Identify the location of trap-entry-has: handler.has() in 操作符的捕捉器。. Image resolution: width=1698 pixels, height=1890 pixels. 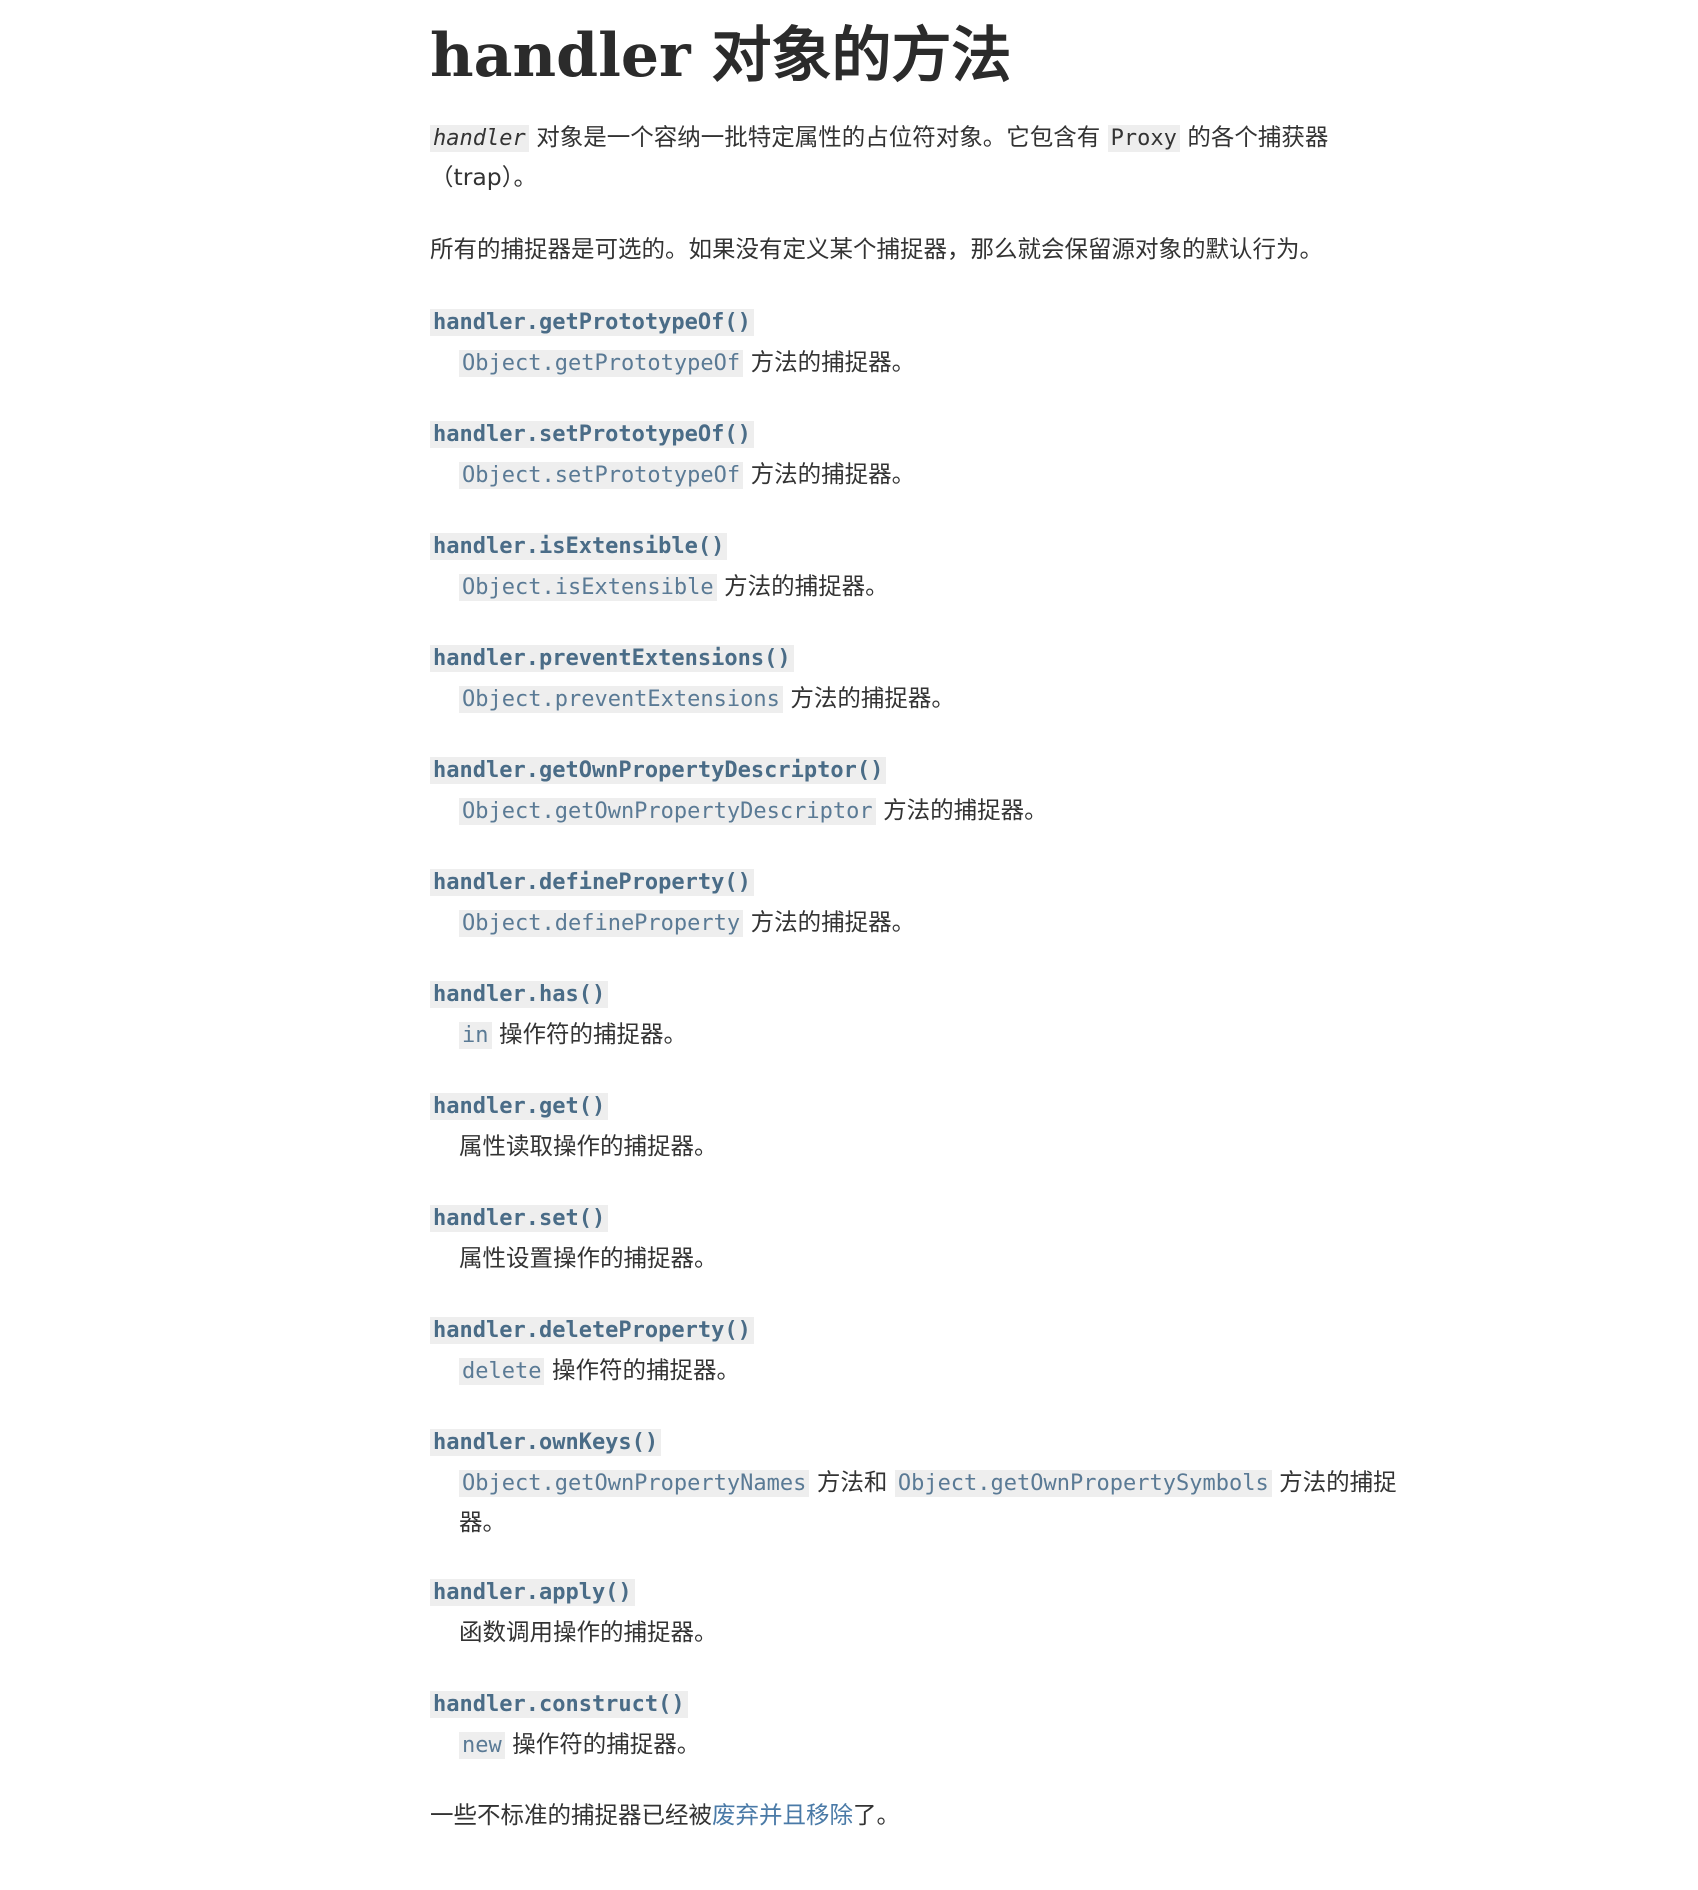
(930, 1032).